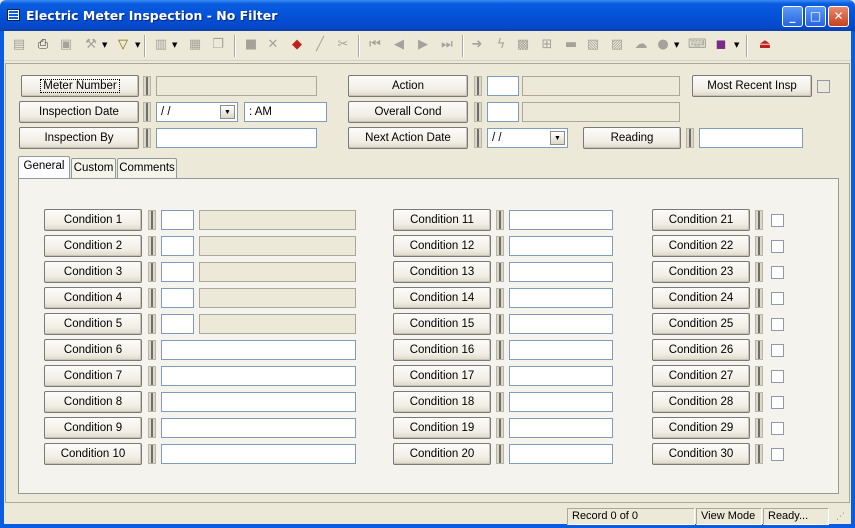 Image resolution: width=855 pixels, height=528 pixels. I want to click on preview-icon: ▣, so click(66, 45).